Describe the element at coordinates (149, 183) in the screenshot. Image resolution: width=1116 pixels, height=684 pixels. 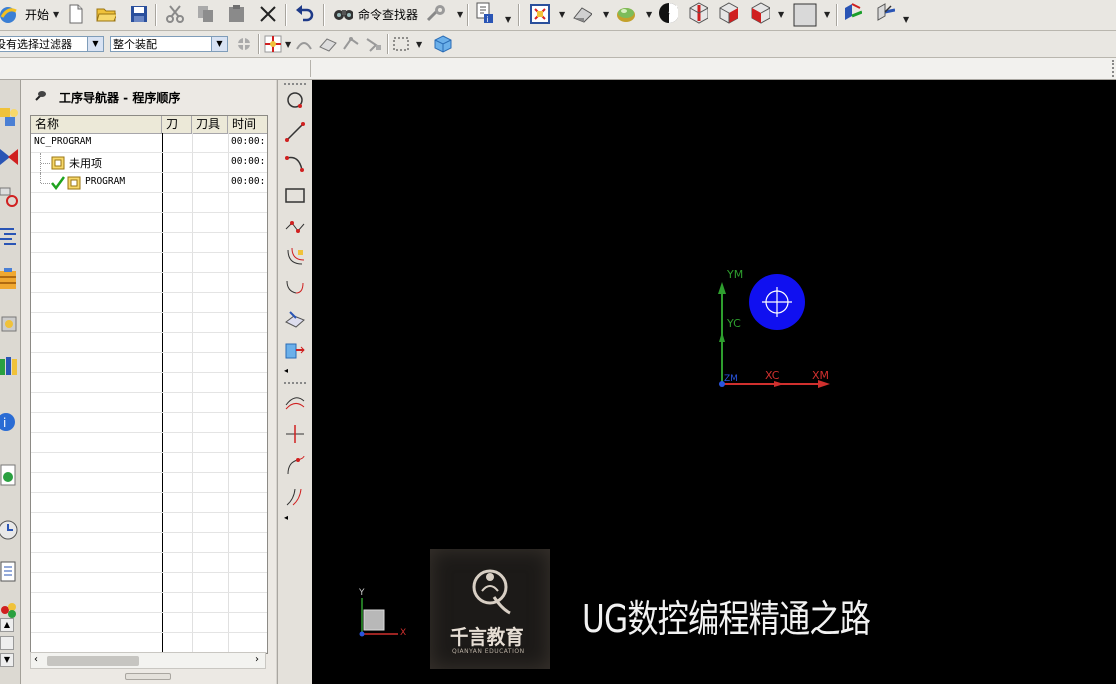
I see `table-row: PROGRAM 00:00:` at that location.